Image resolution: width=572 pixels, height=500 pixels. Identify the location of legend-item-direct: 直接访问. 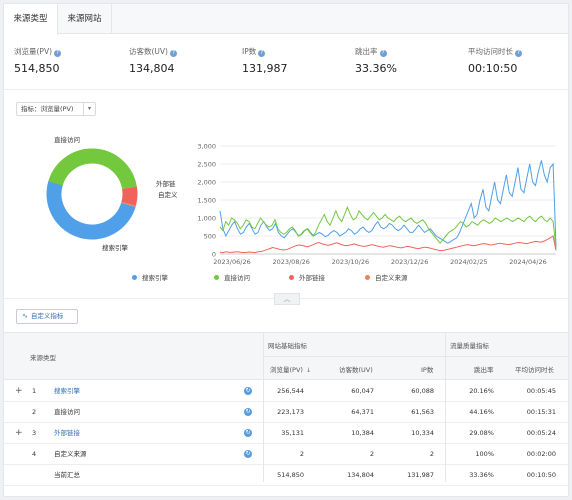
(232, 277).